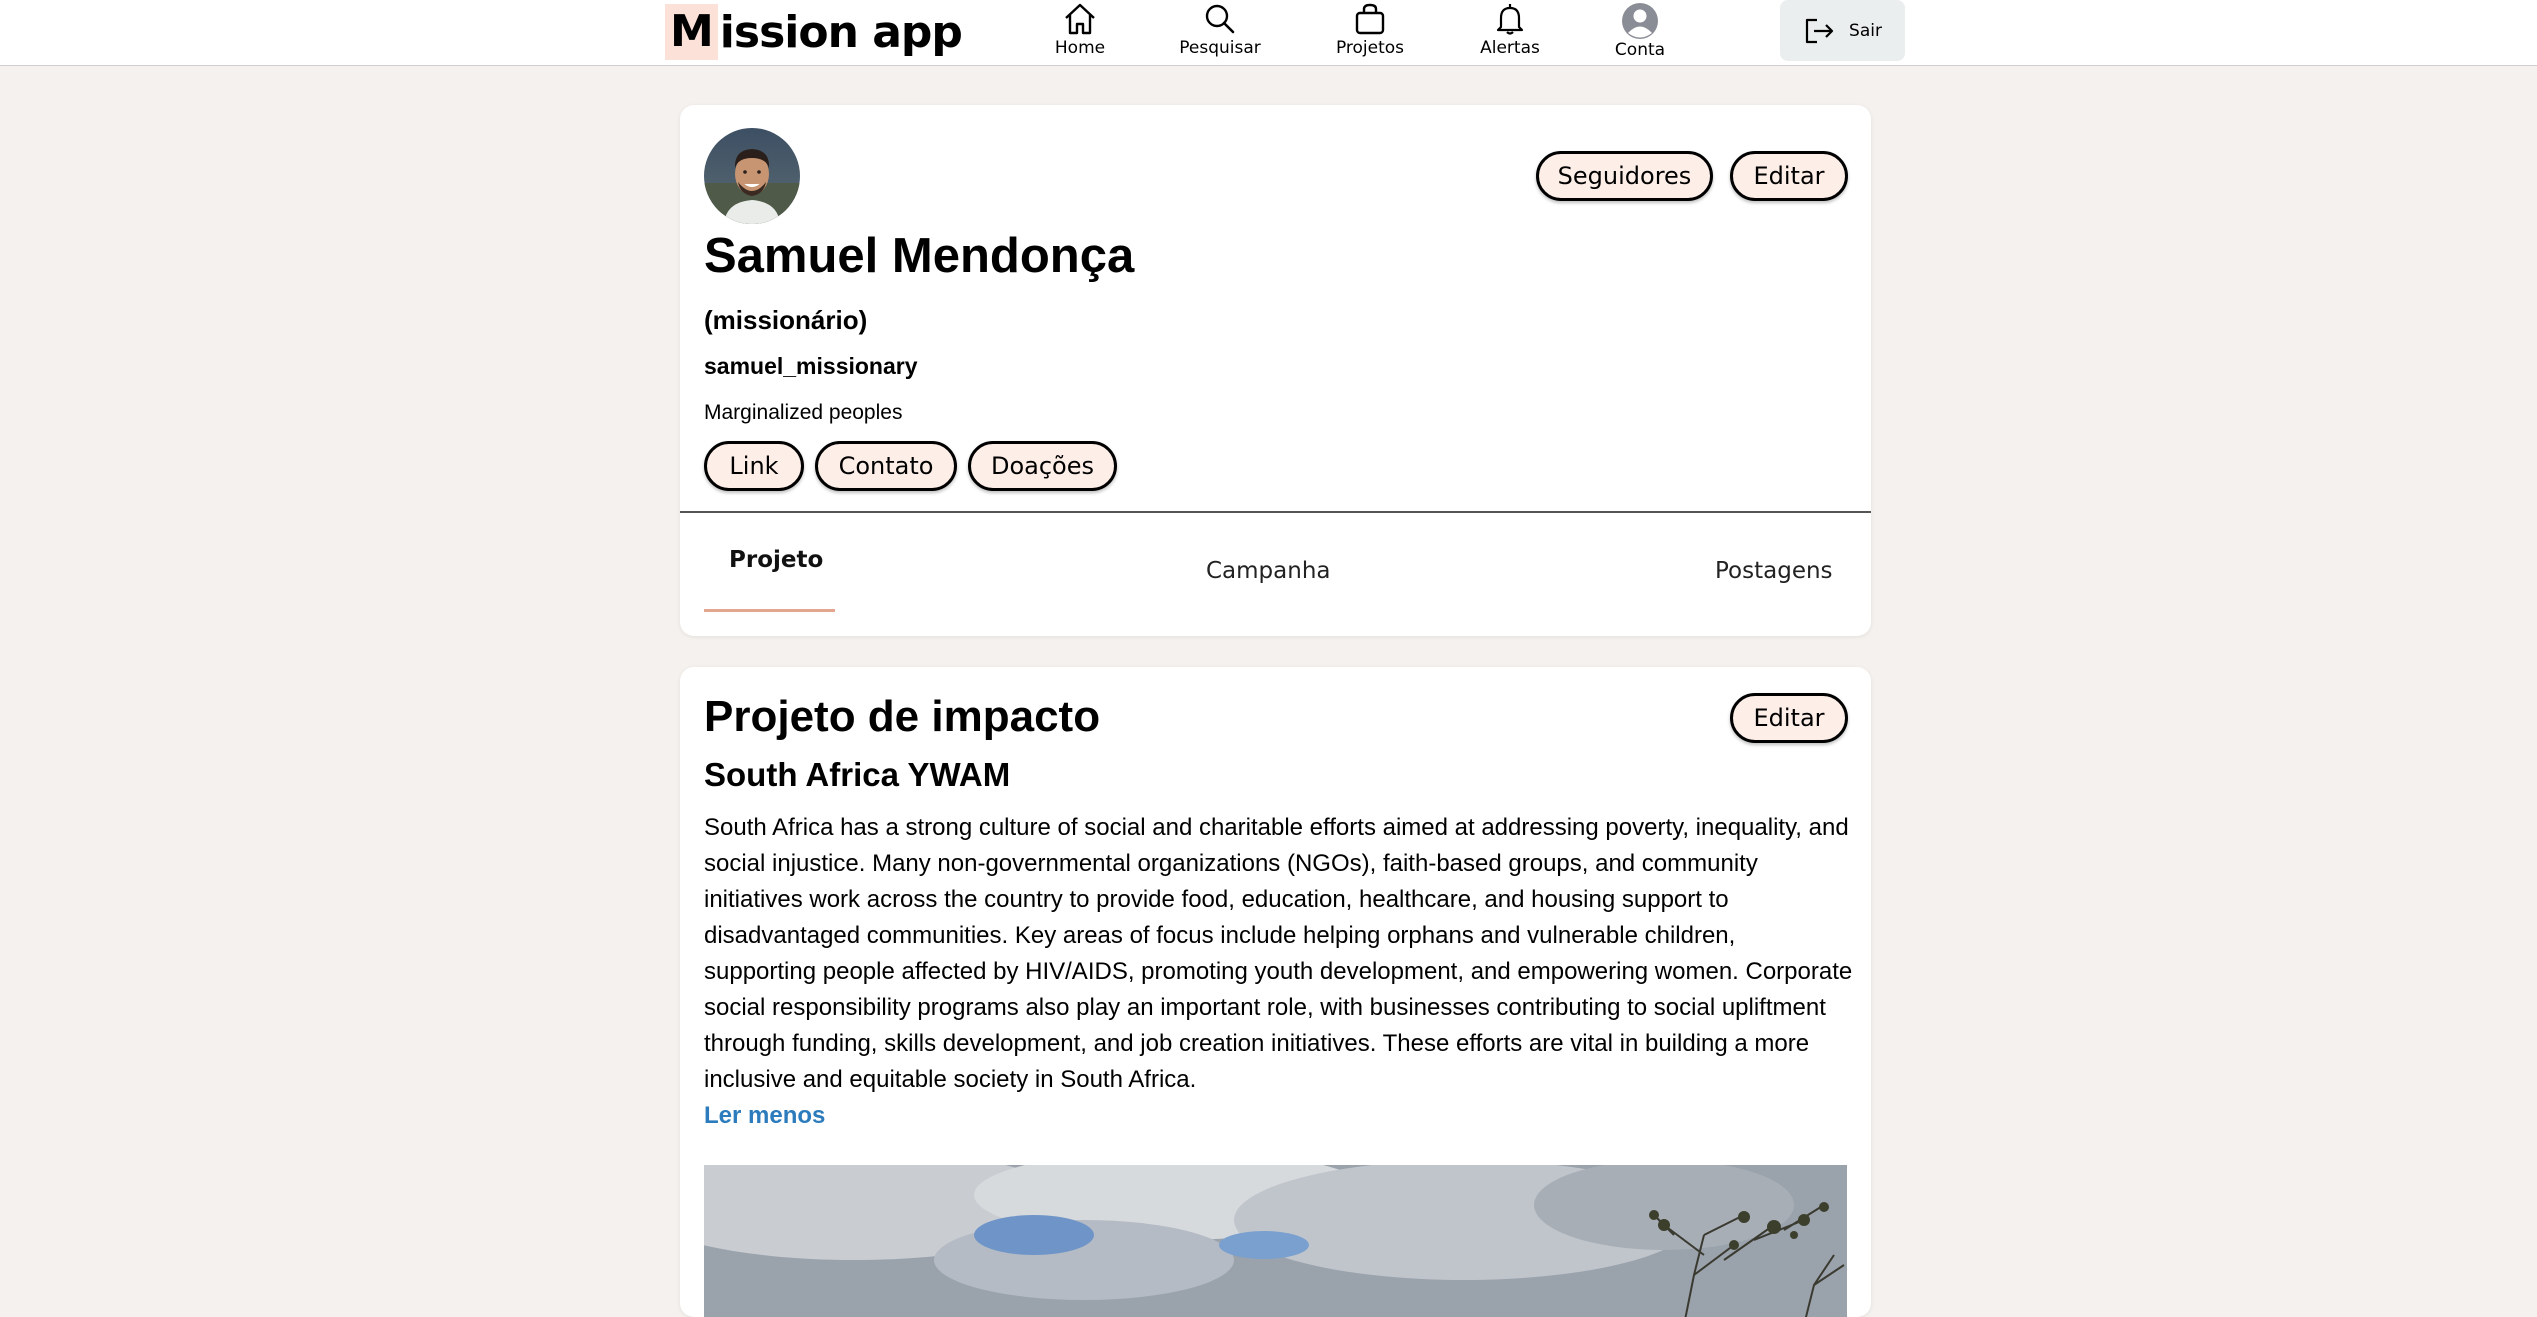 The image size is (2537, 1317). I want to click on contact-button: Contato, so click(886, 466).